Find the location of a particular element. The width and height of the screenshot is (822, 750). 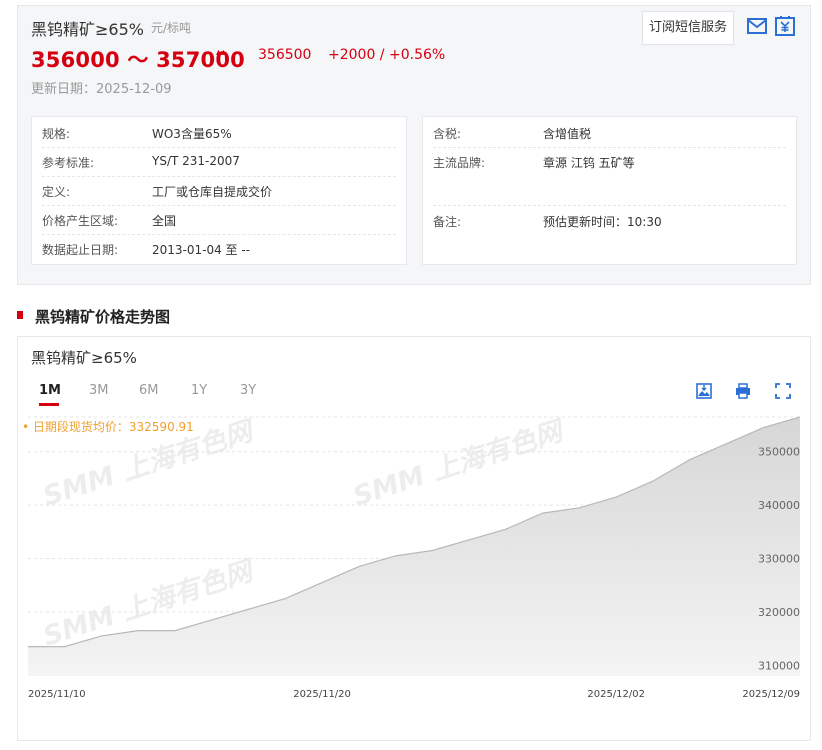

spec-label: 规格: is located at coordinates (56, 134).